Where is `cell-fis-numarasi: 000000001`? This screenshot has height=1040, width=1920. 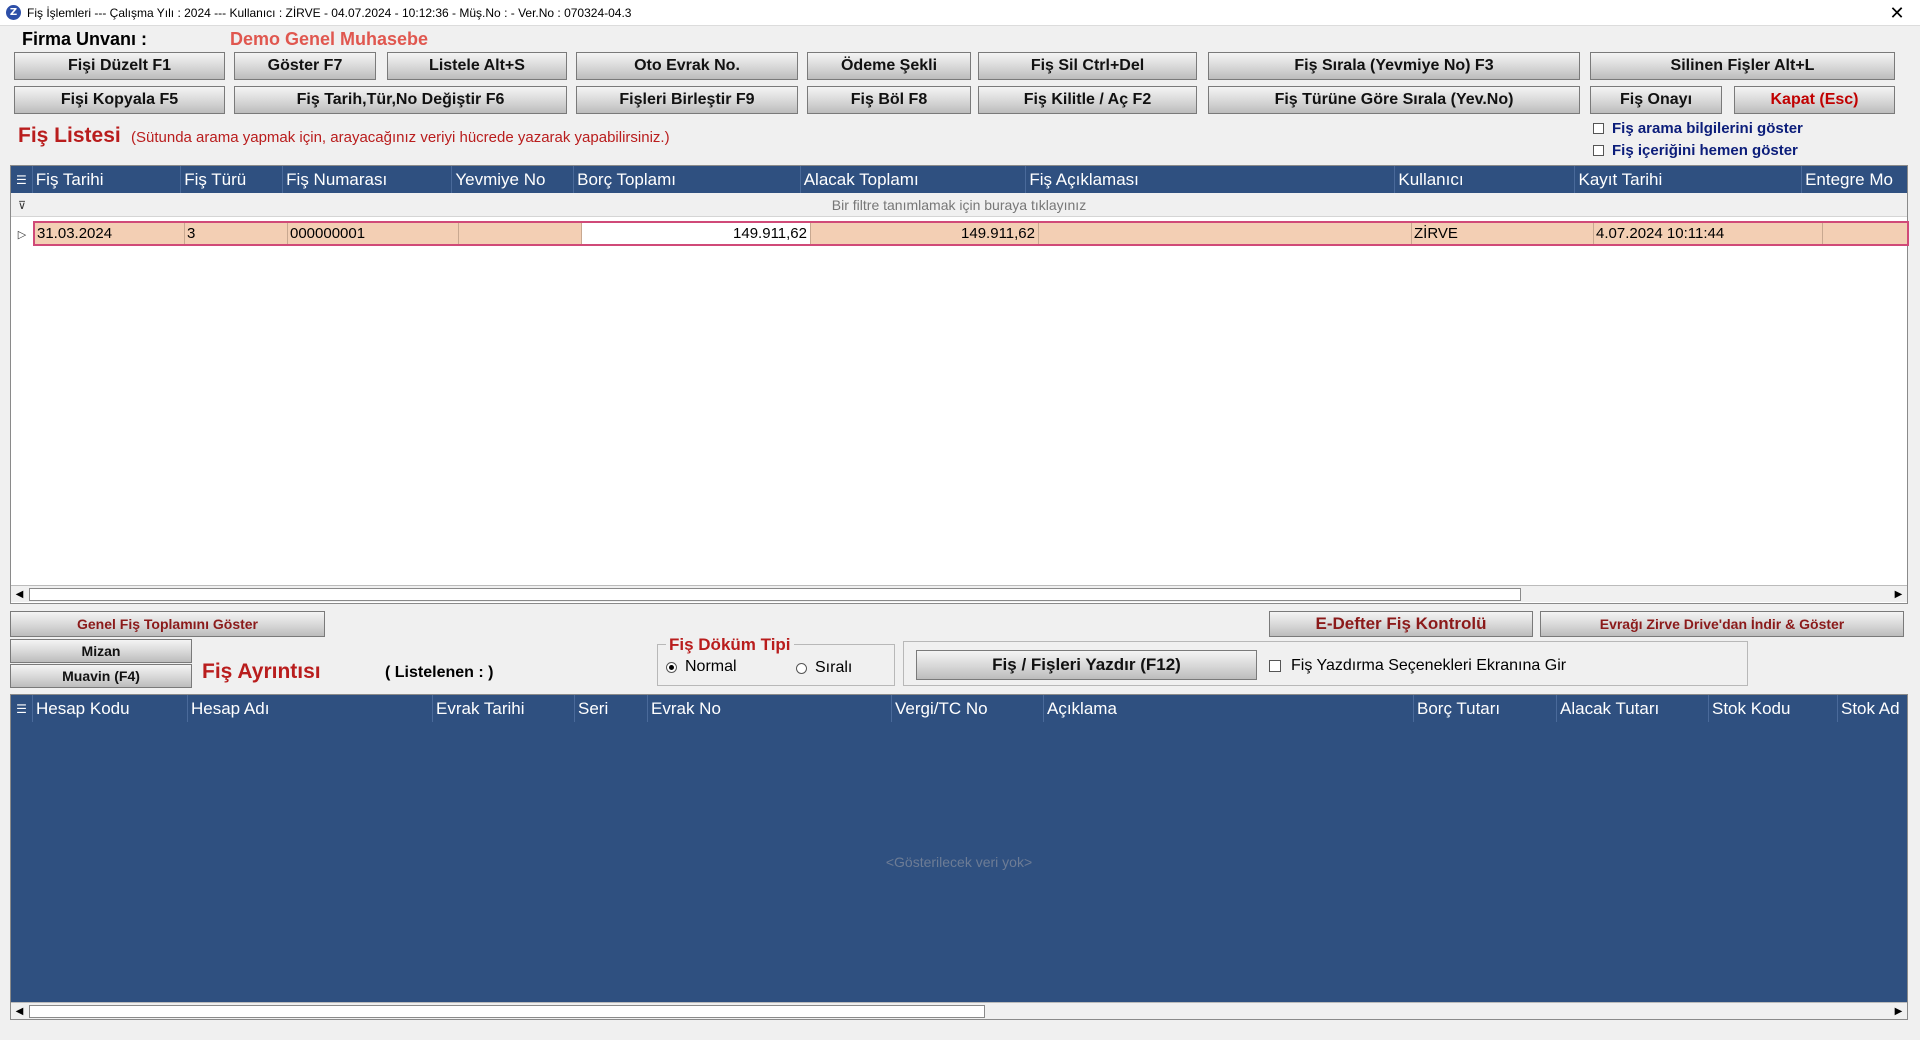 cell-fis-numarasi: 000000001 is located at coordinates (373, 233).